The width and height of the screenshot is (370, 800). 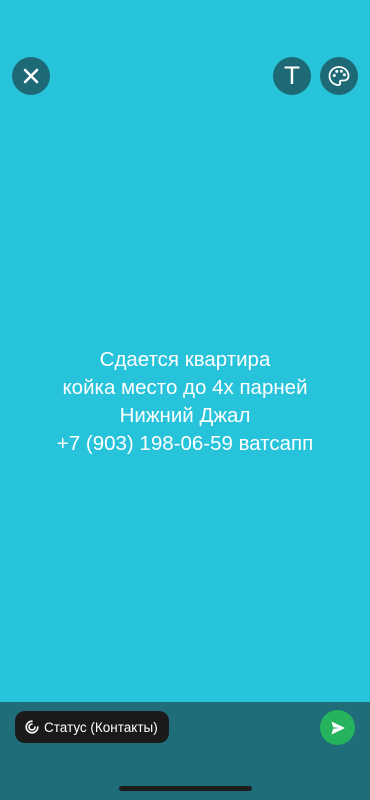 What do you see at coordinates (32, 727) in the screenshot?
I see `status-ring-icon` at bounding box center [32, 727].